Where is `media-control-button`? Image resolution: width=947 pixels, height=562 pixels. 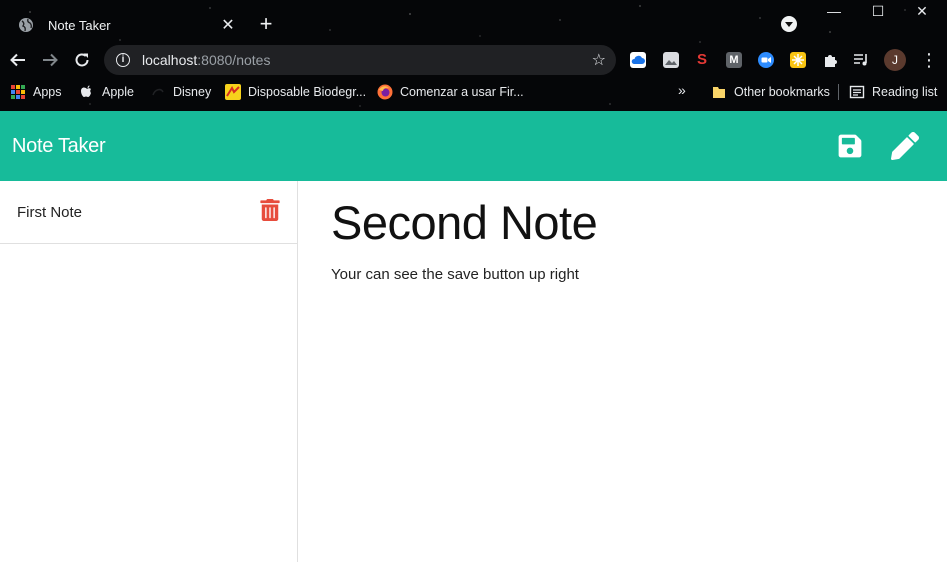
media-control-button is located at coordinates (861, 60).